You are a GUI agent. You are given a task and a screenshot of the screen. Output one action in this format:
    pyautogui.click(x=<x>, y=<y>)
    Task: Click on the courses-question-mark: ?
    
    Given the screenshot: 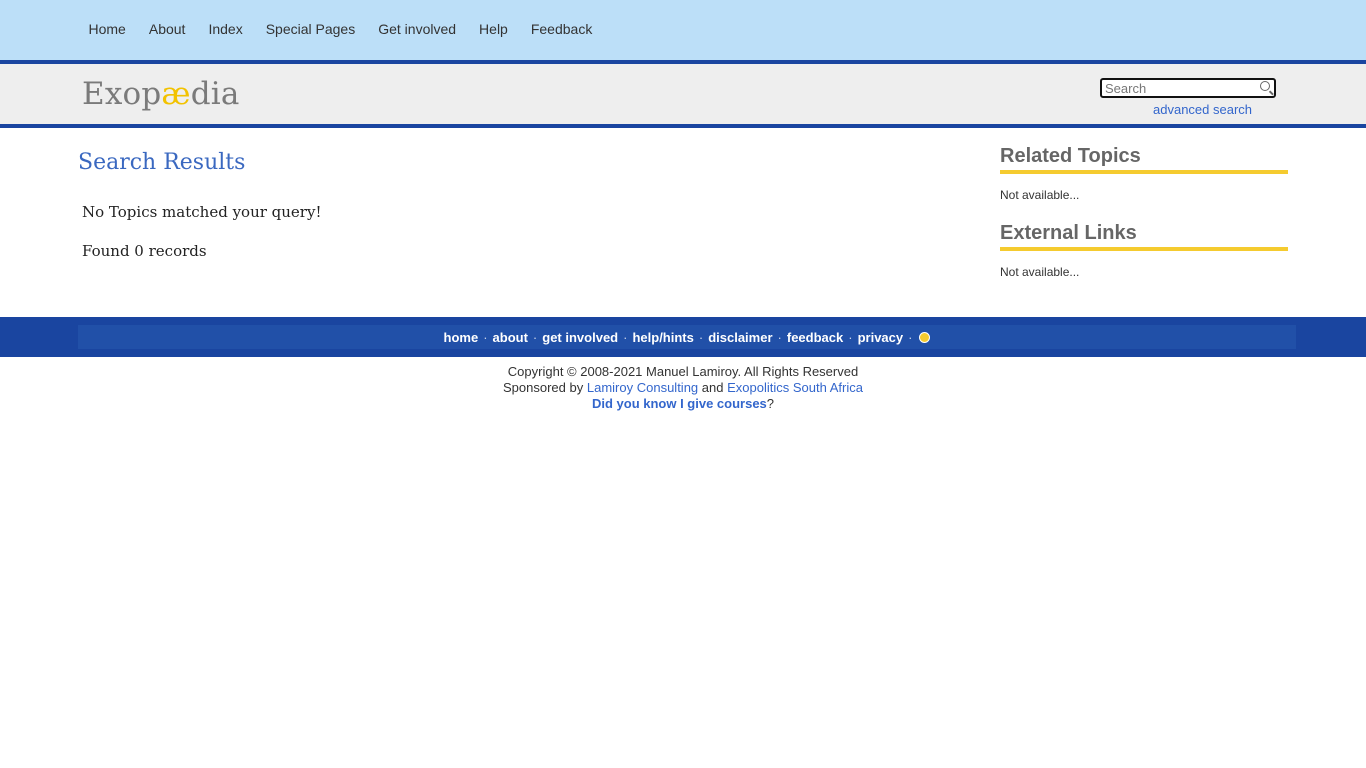 What is the action you would take?
    pyautogui.click(x=770, y=403)
    